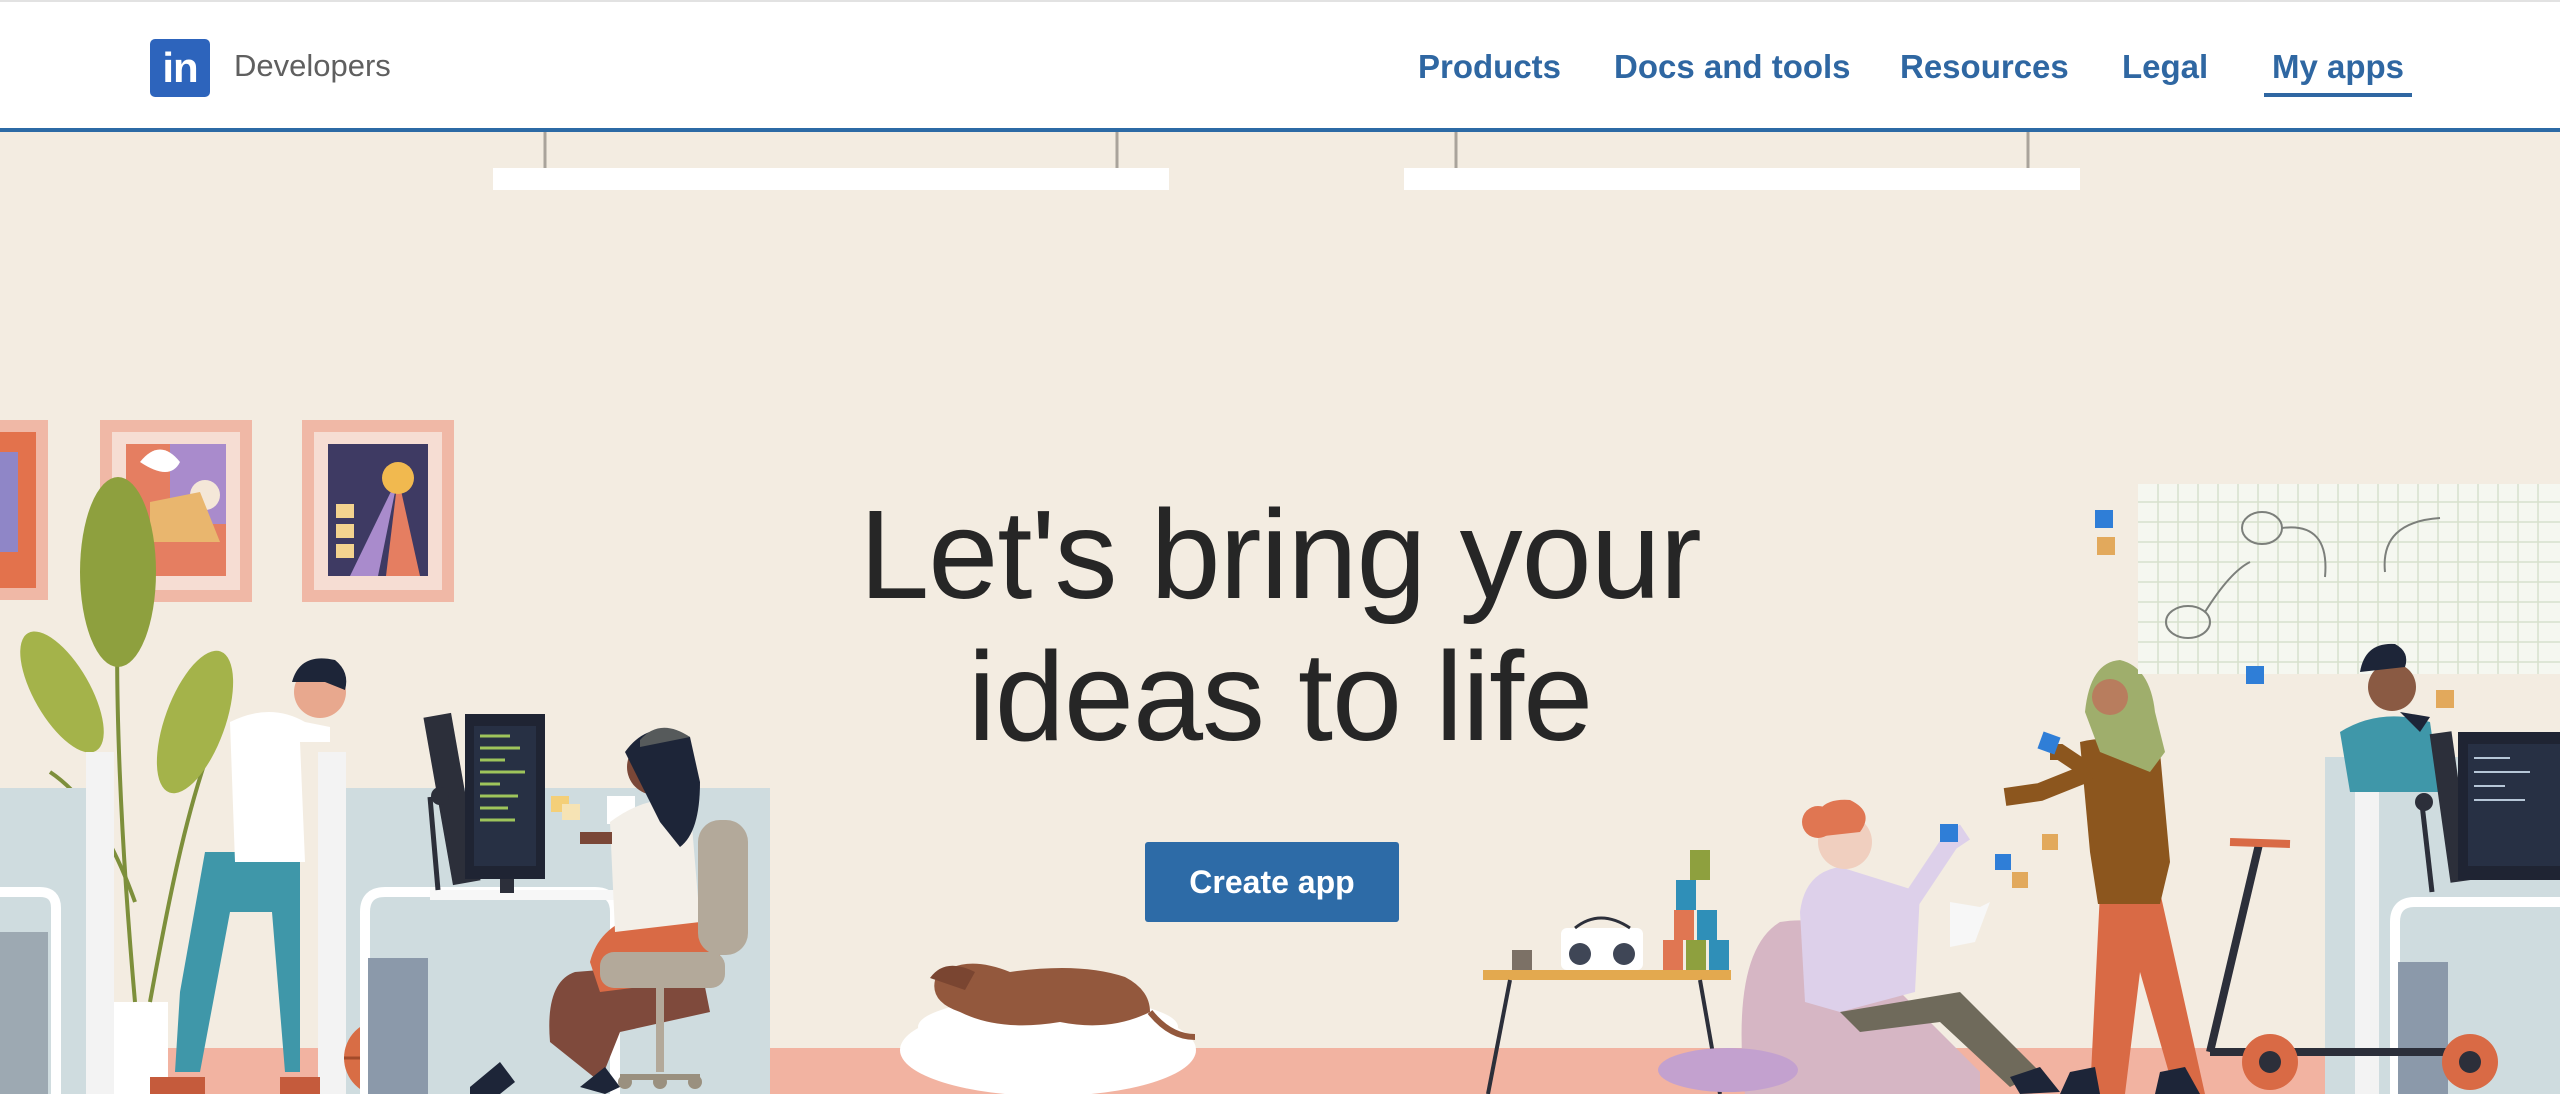  I want to click on brand-label: Developers, so click(312, 66).